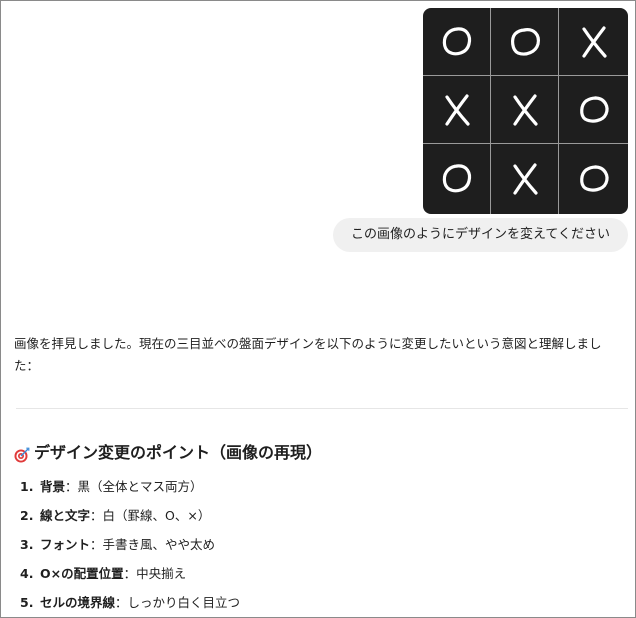 The height and width of the screenshot is (618, 636). Describe the element at coordinates (22, 454) in the screenshot. I see `target-icon` at that location.